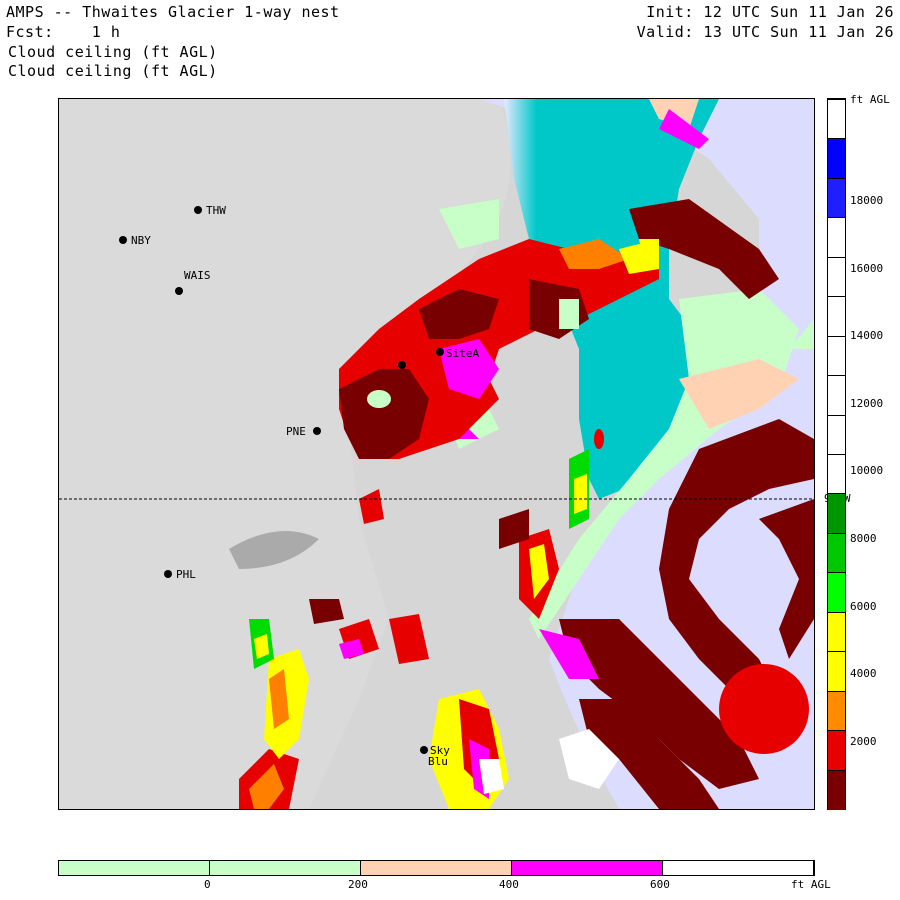 The width and height of the screenshot is (900, 900). I want to click on horizontal-colorbar, so click(436, 868).